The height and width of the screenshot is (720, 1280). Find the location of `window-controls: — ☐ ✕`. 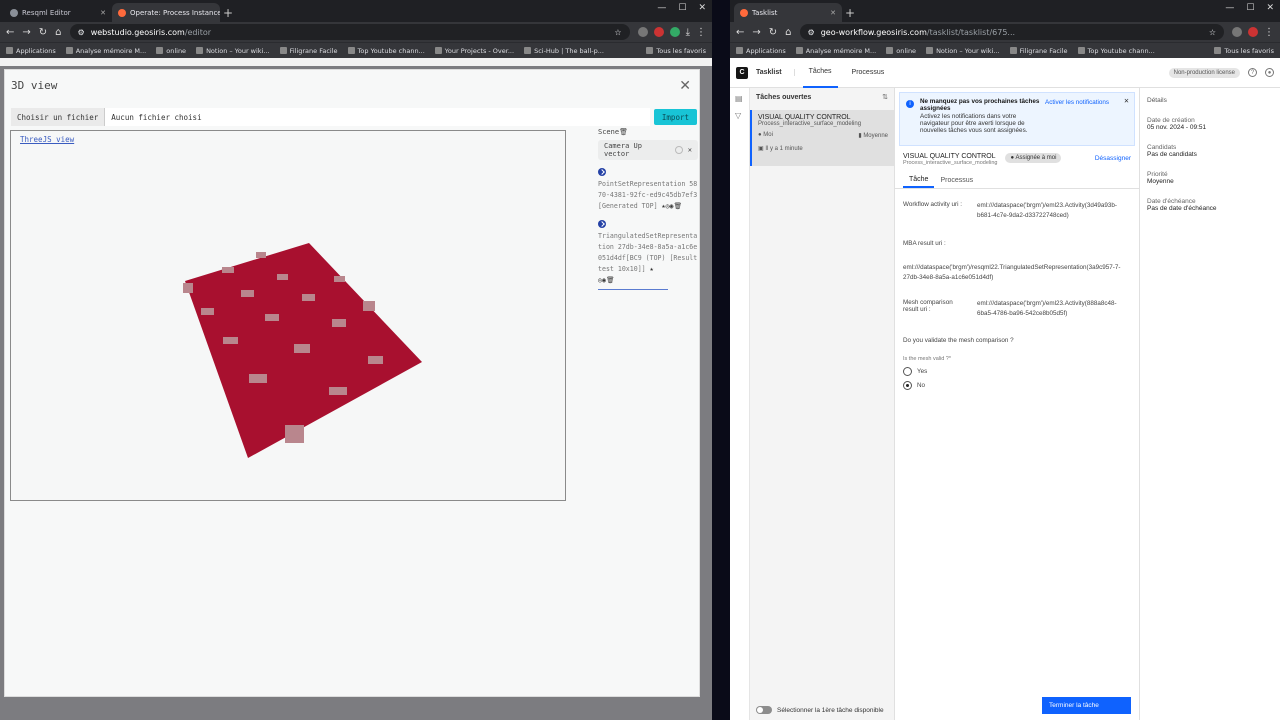

window-controls: — ☐ ✕ is located at coordinates (681, 8).